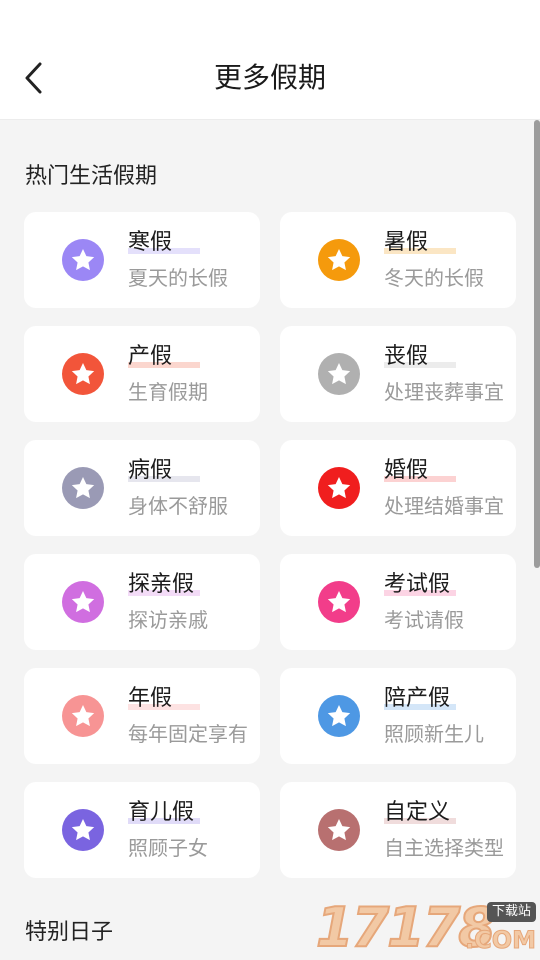  I want to click on holiday-name: 考试假, so click(417, 584).